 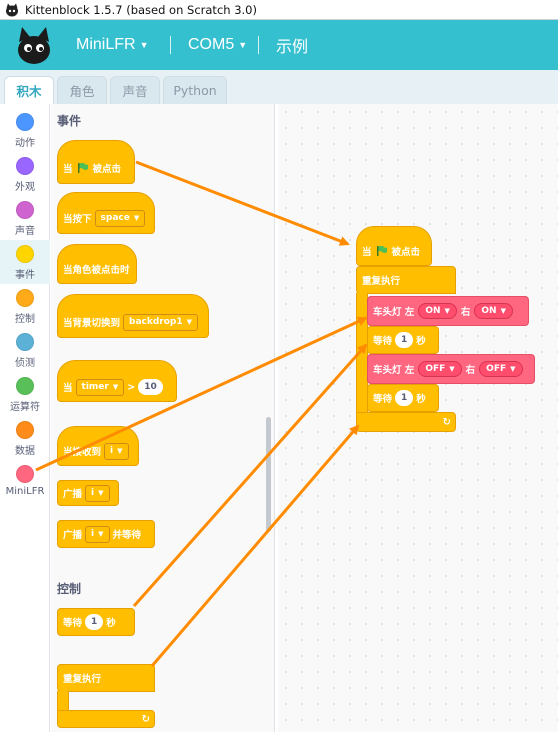 I want to click on tab-sounds: 声音, so click(x=135, y=90).